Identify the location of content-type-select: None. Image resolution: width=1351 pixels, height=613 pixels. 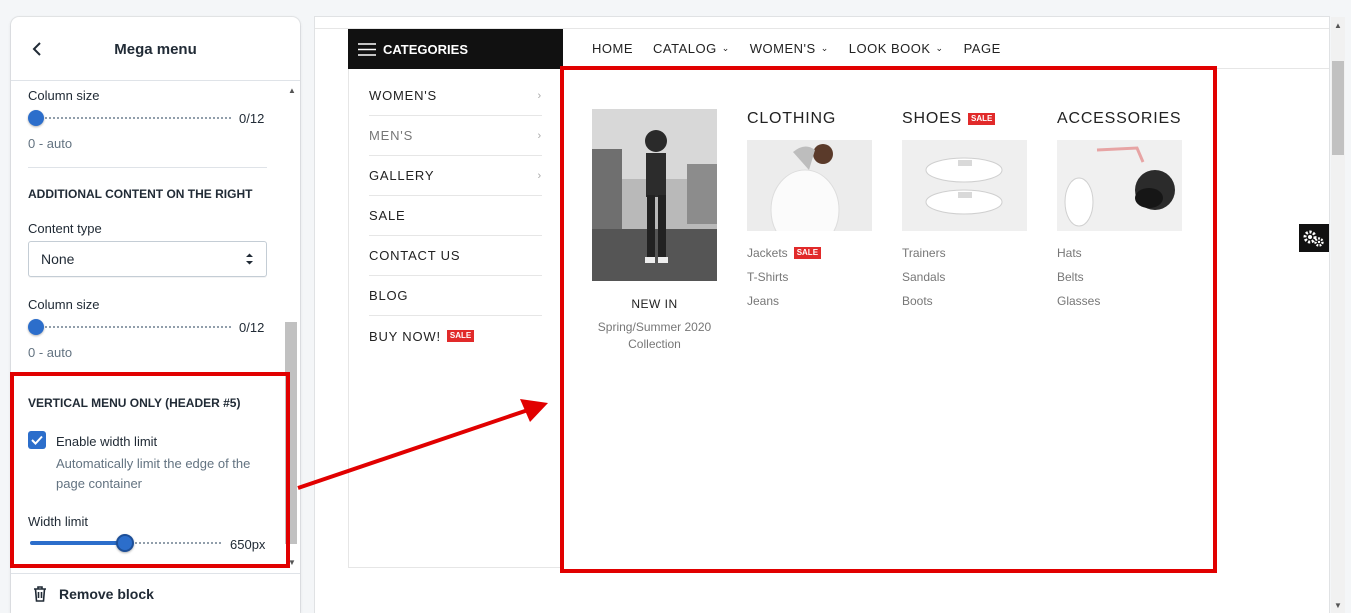
(147, 259).